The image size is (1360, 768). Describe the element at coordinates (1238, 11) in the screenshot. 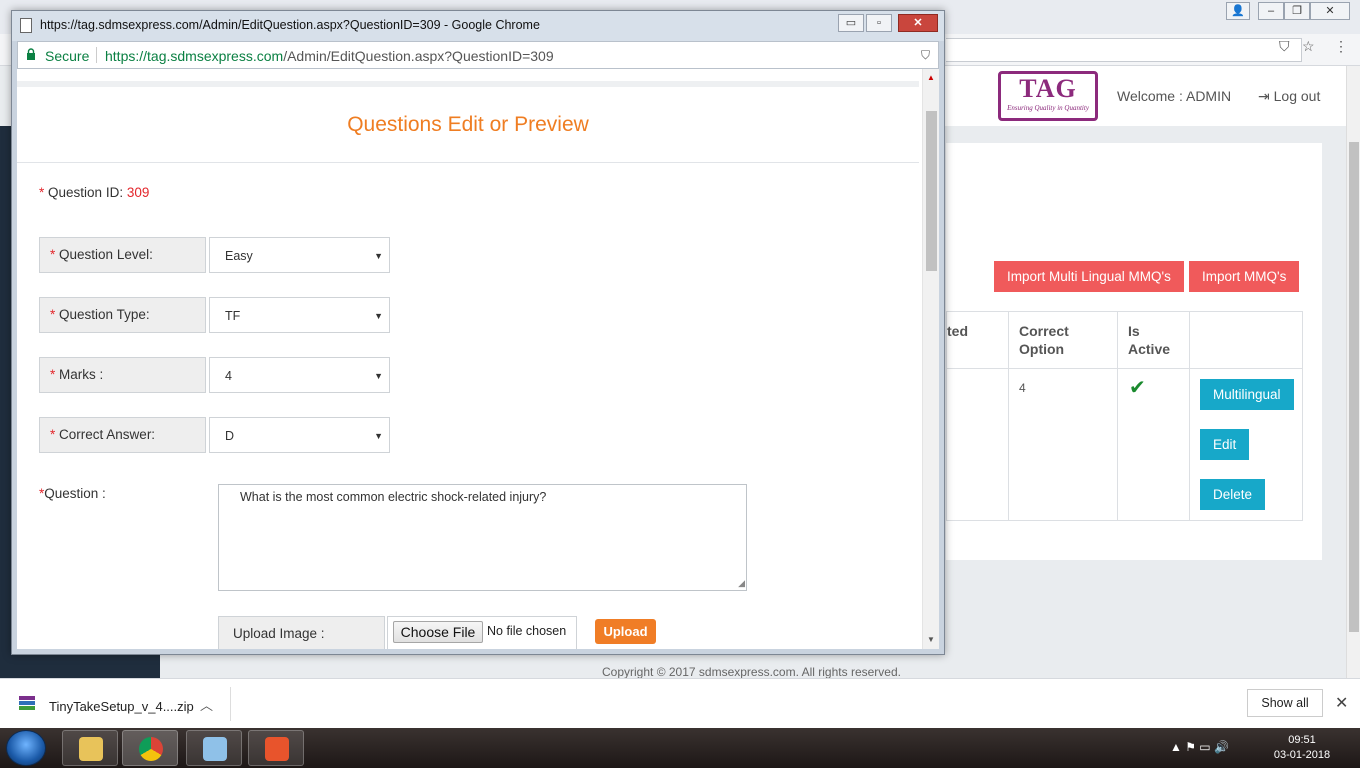

I see `profile-icon: 👤` at that location.